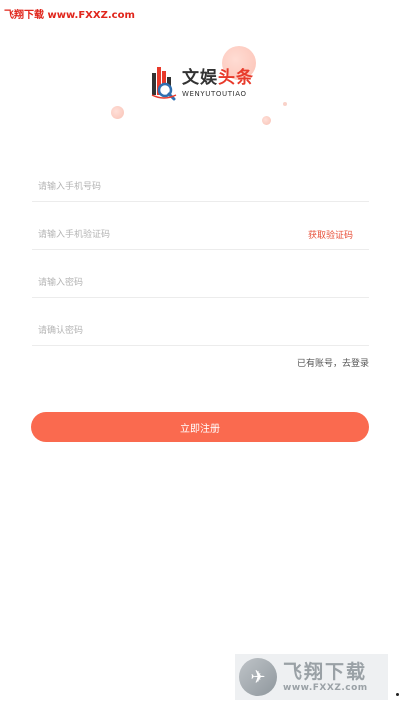 Image resolution: width=400 pixels, height=711 pixels. I want to click on watermark-texts: 飞翔下载 www.FXXZ.com, so click(325, 677).